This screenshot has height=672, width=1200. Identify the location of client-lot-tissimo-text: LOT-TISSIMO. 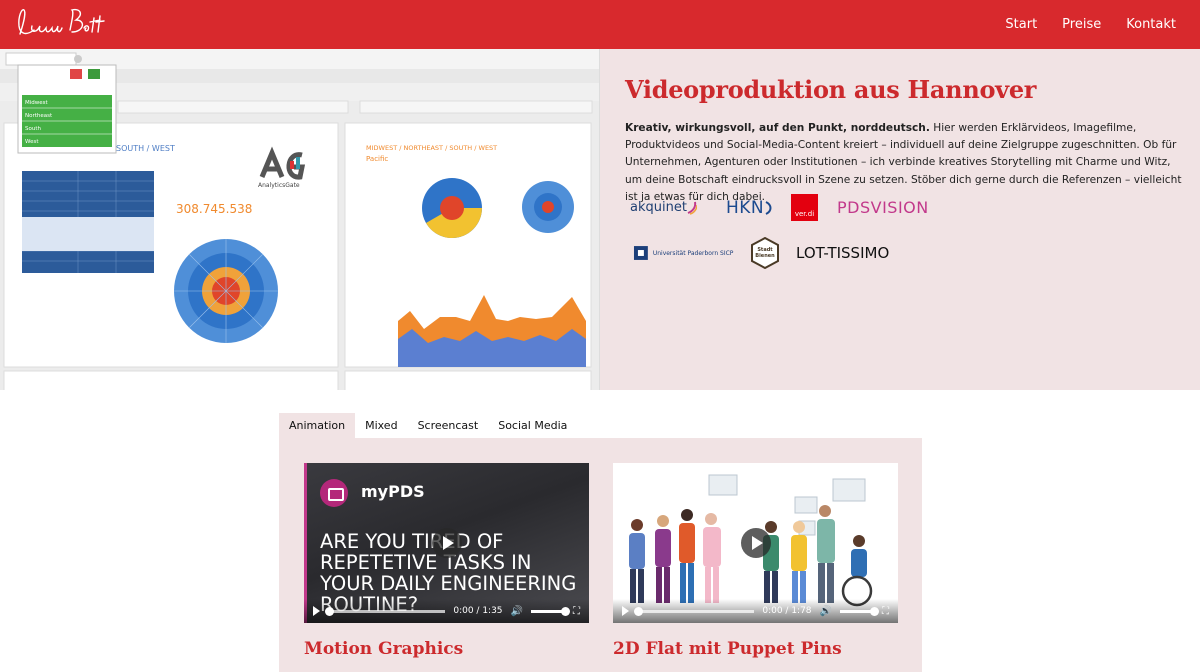
(843, 252).